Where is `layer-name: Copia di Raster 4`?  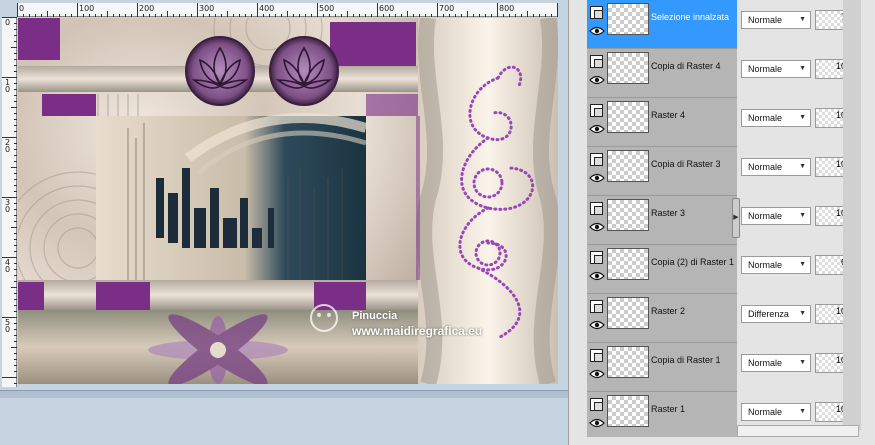 layer-name: Copia di Raster 4 is located at coordinates (686, 66).